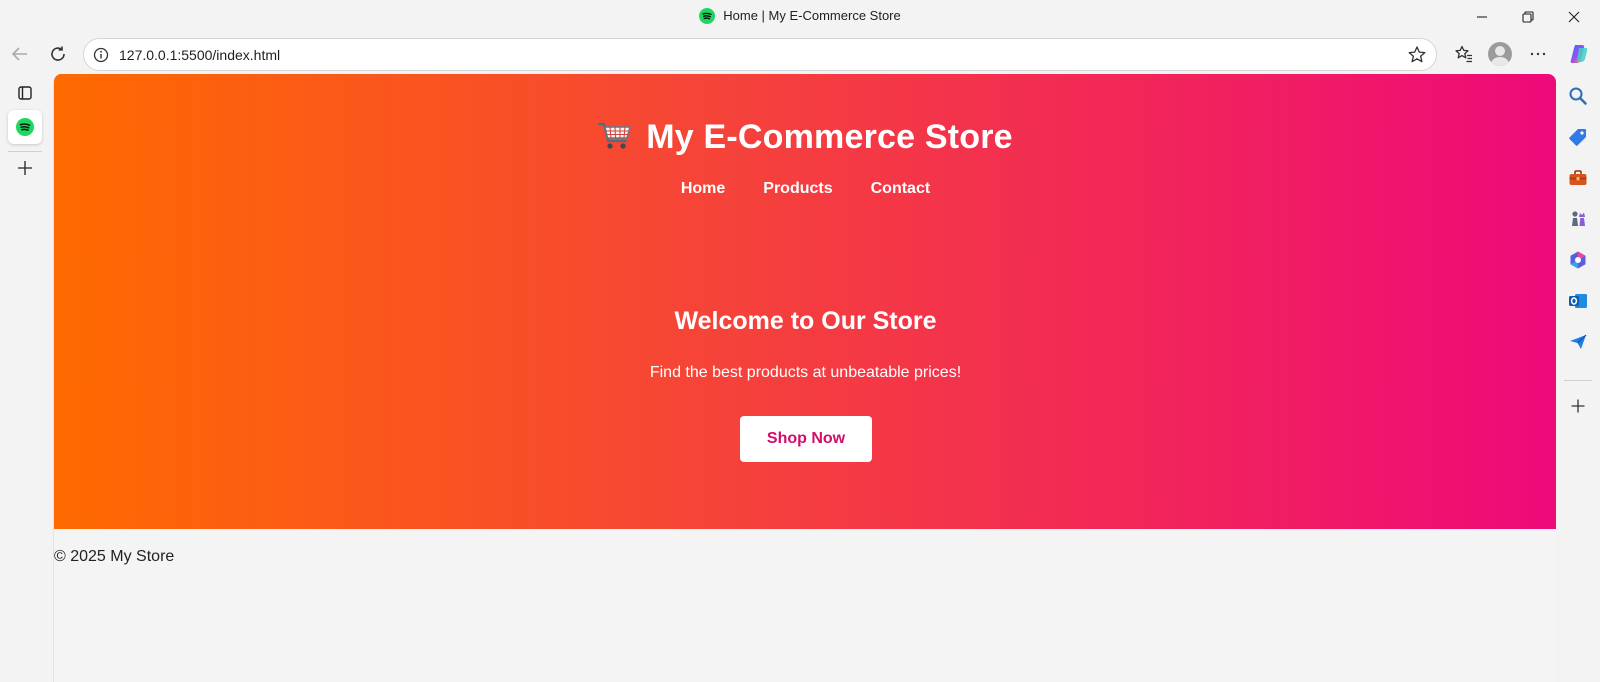 Image resolution: width=1600 pixels, height=682 pixels. What do you see at coordinates (901, 189) in the screenshot?
I see `nav-link-contact: Contact` at bounding box center [901, 189].